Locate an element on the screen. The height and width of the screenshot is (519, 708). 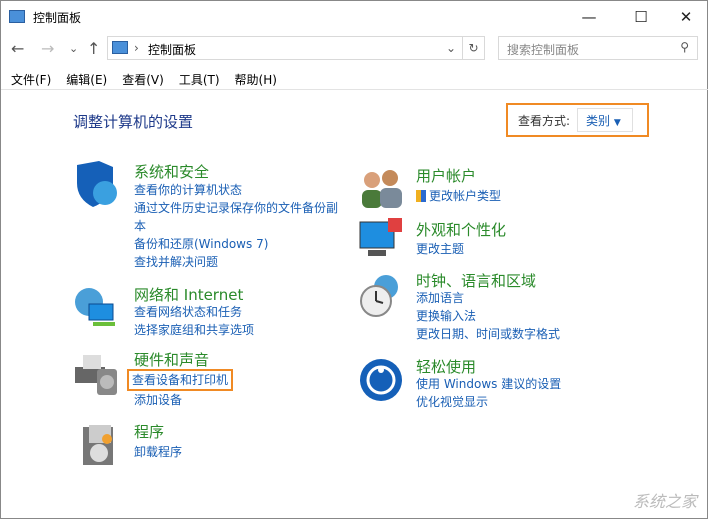
minimize-button: — is located at coordinates (589, 17).